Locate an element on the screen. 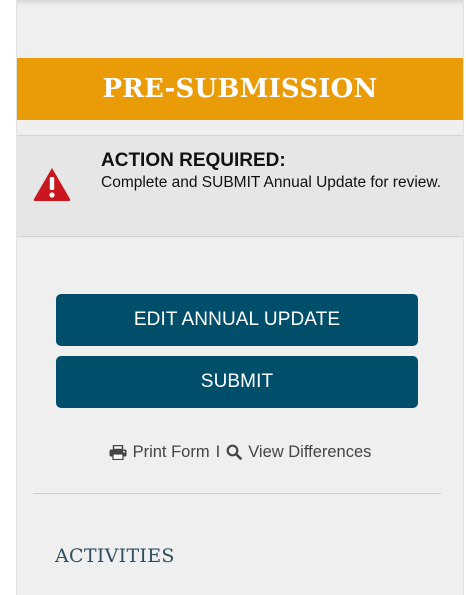  print-form-link: Print Form is located at coordinates (159, 452).